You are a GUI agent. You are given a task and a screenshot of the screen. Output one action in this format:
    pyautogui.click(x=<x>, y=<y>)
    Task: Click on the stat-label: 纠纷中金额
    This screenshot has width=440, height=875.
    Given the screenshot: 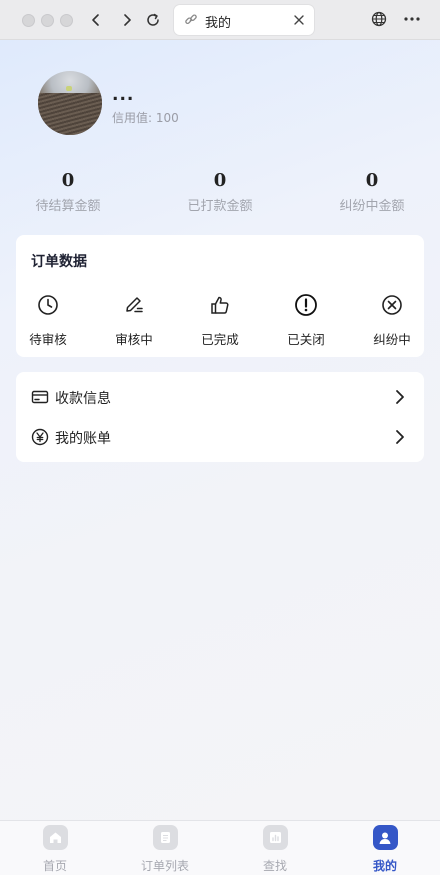 What is the action you would take?
    pyautogui.click(x=372, y=206)
    